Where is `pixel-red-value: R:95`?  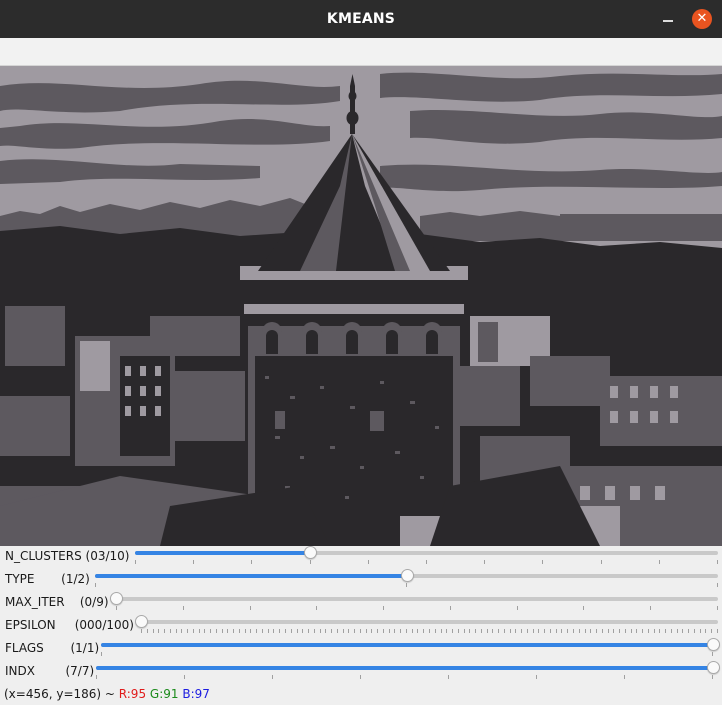 pixel-red-value: R:95 is located at coordinates (132, 694).